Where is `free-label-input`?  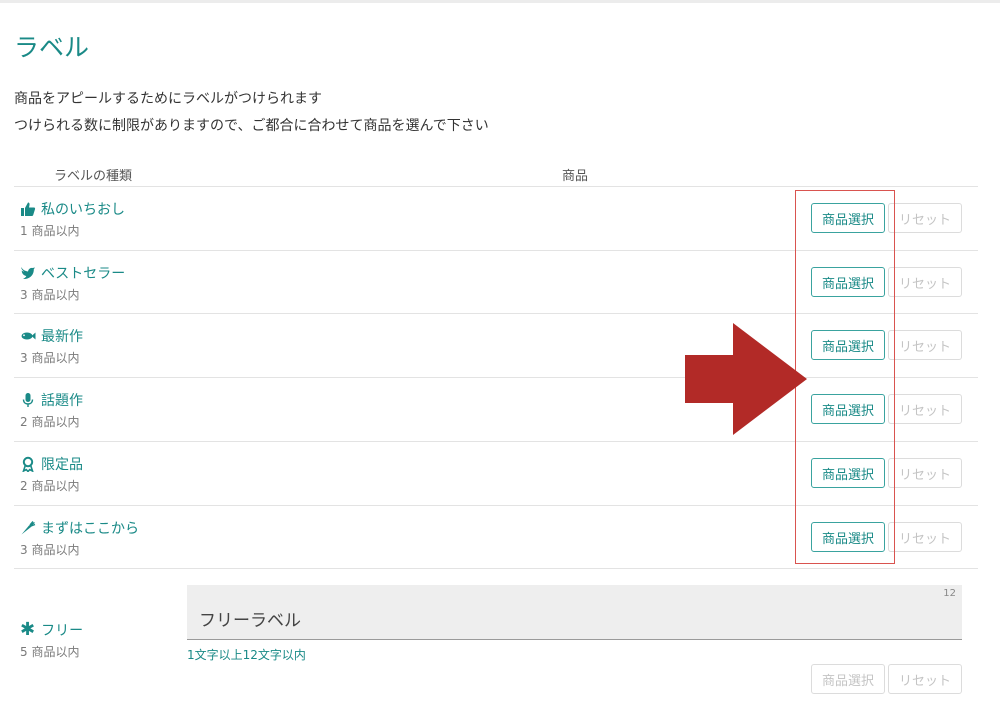 free-label-input is located at coordinates (574, 612).